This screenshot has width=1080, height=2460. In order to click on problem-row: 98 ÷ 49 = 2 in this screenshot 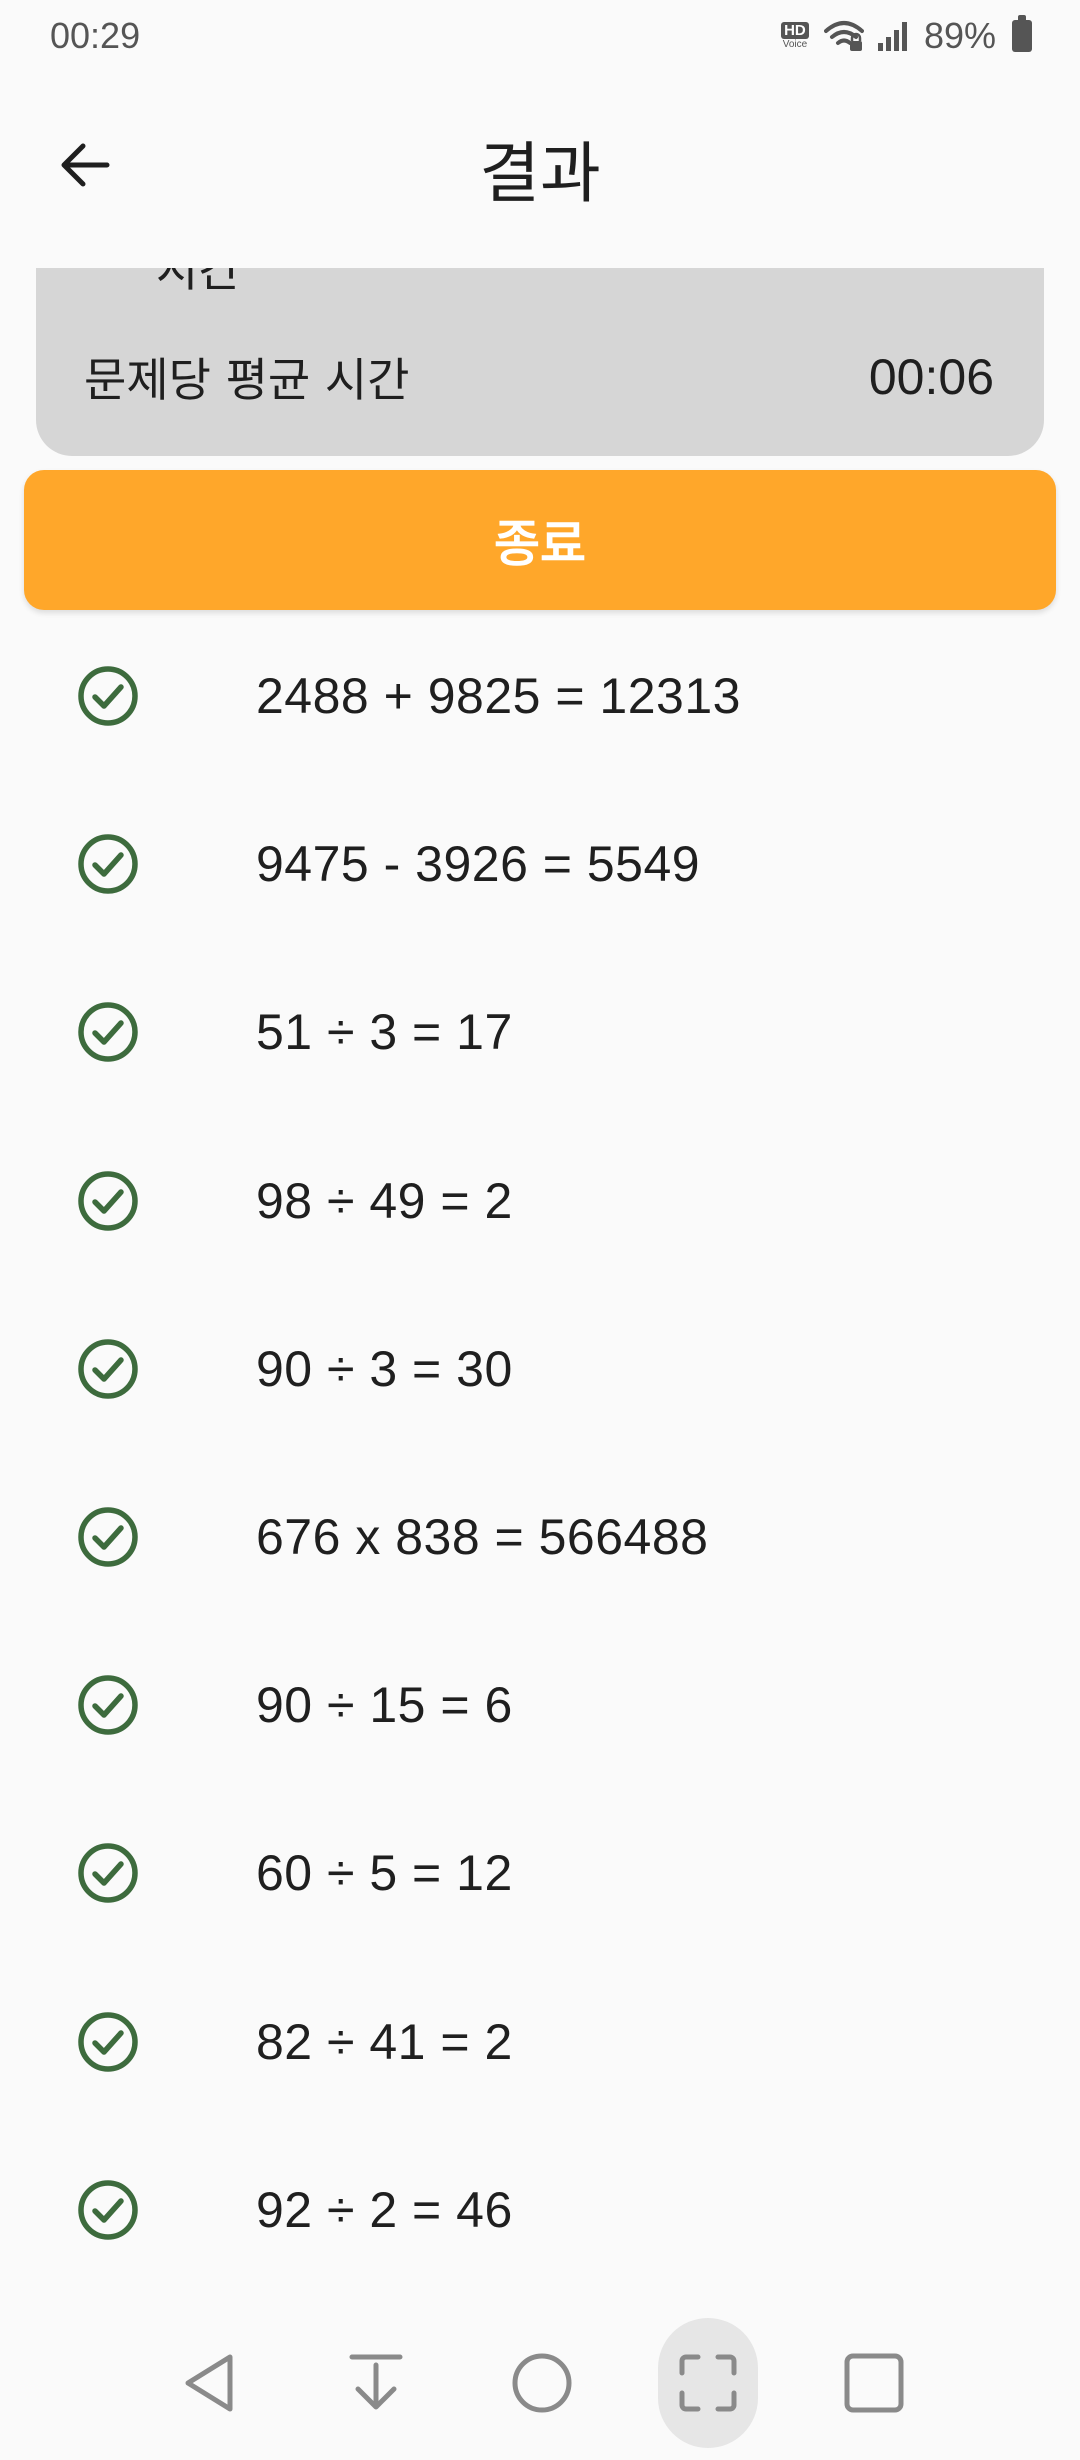, I will do `click(540, 1201)`.